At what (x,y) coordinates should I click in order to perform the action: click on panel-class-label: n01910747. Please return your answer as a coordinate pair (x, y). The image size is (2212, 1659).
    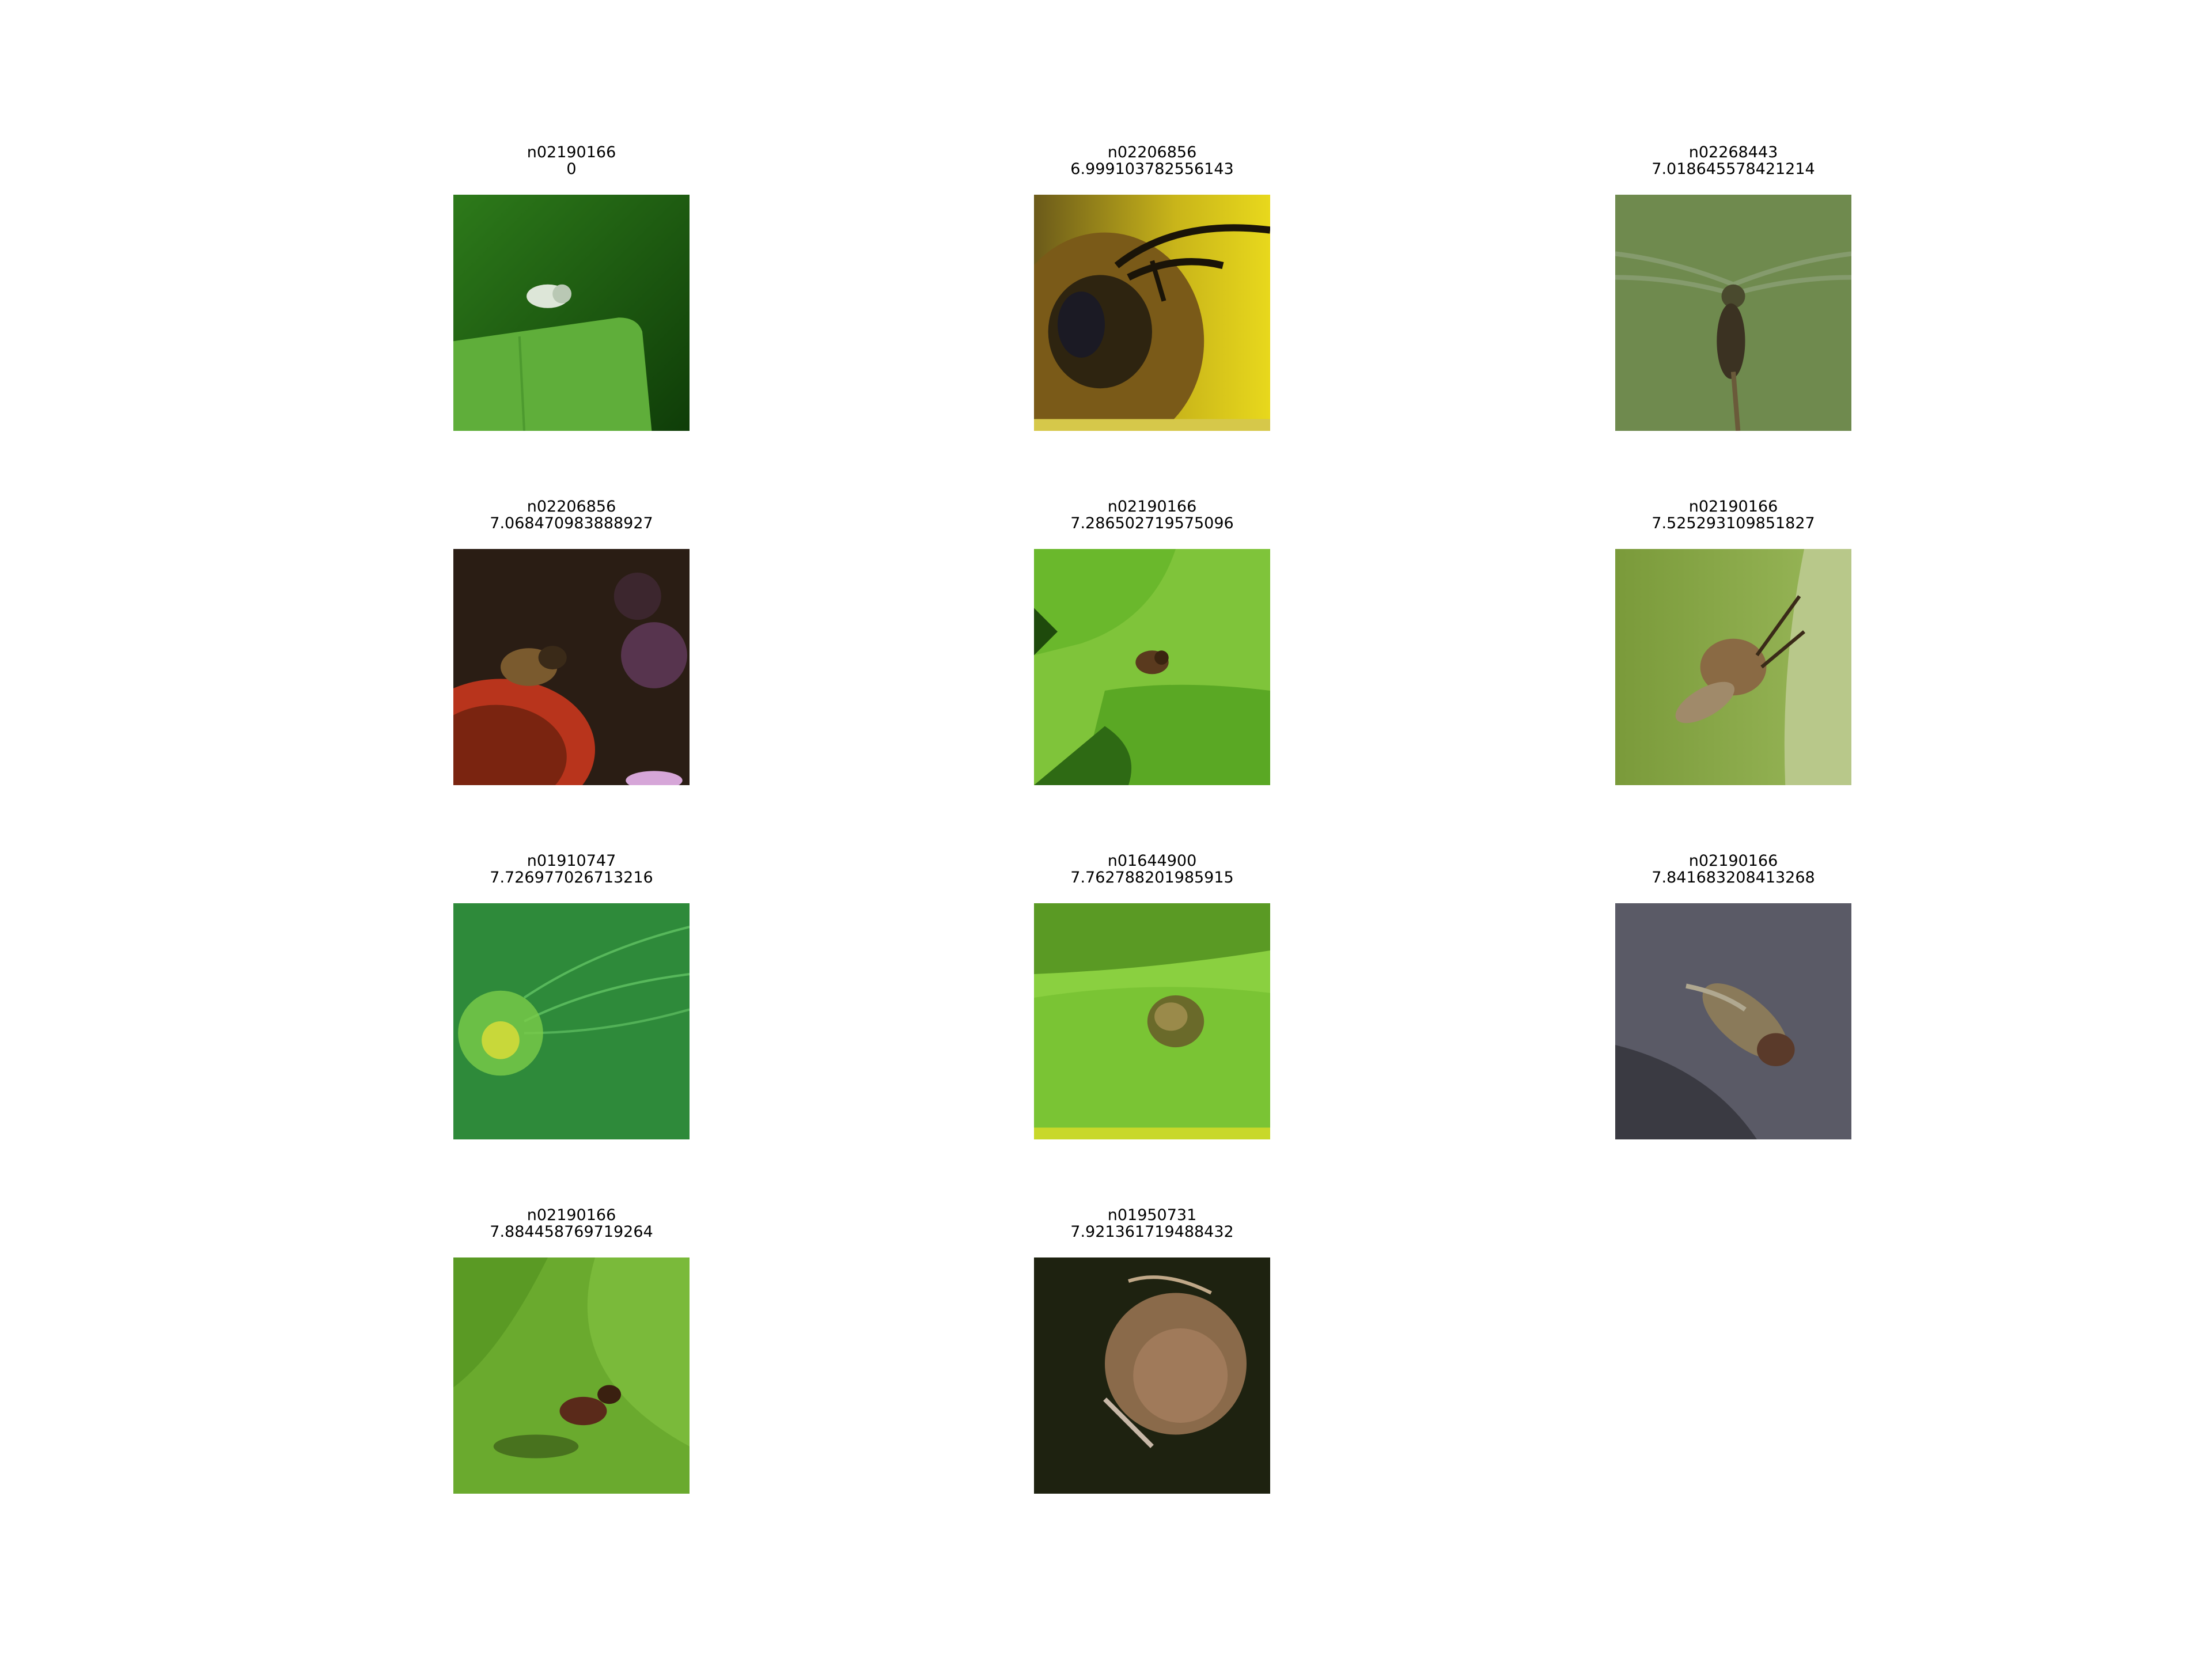
    Looking at the image, I should click on (571, 861).